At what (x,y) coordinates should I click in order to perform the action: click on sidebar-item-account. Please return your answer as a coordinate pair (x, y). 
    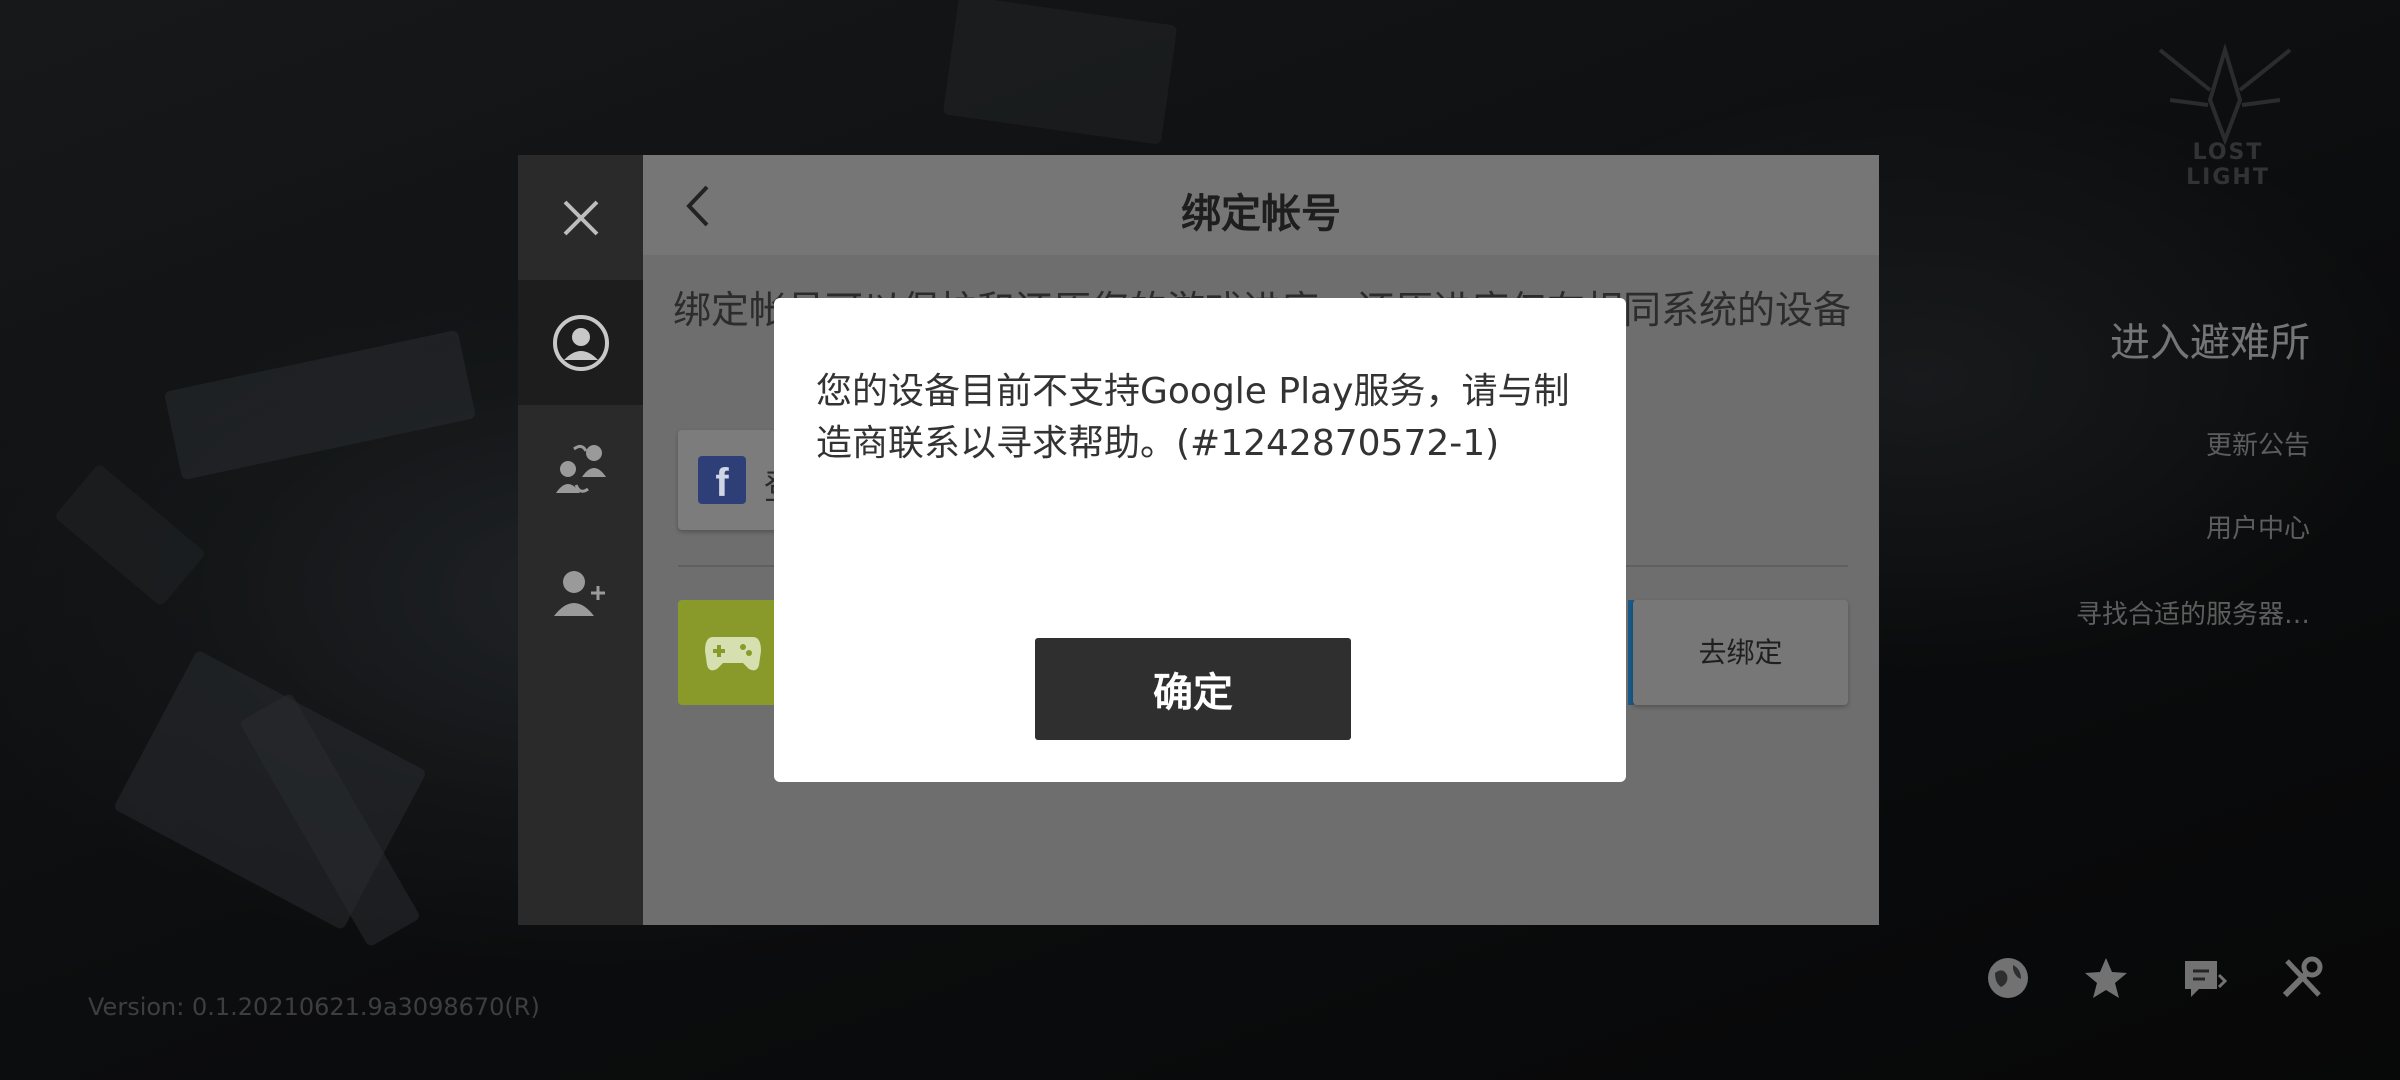
    Looking at the image, I should click on (580, 342).